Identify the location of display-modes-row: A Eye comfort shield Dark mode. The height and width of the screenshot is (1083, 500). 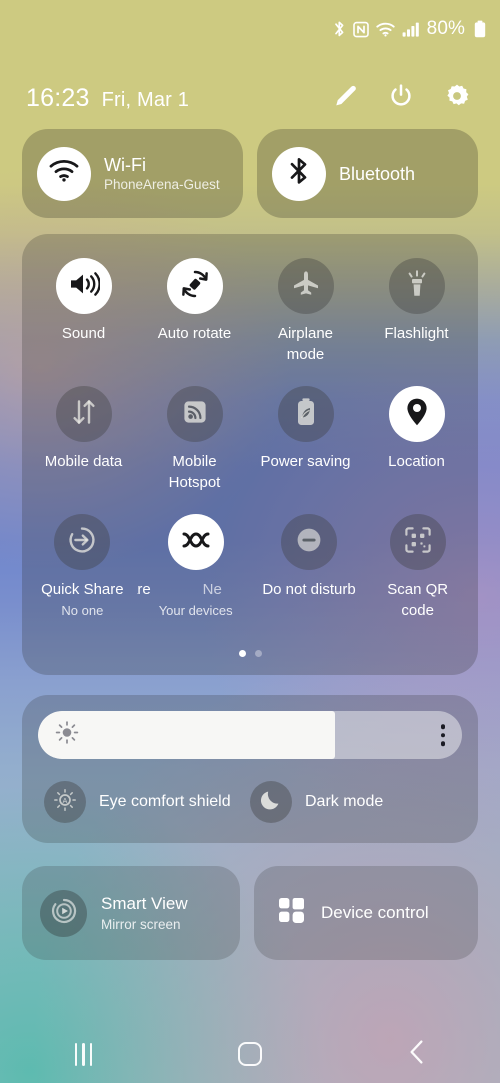
(250, 802).